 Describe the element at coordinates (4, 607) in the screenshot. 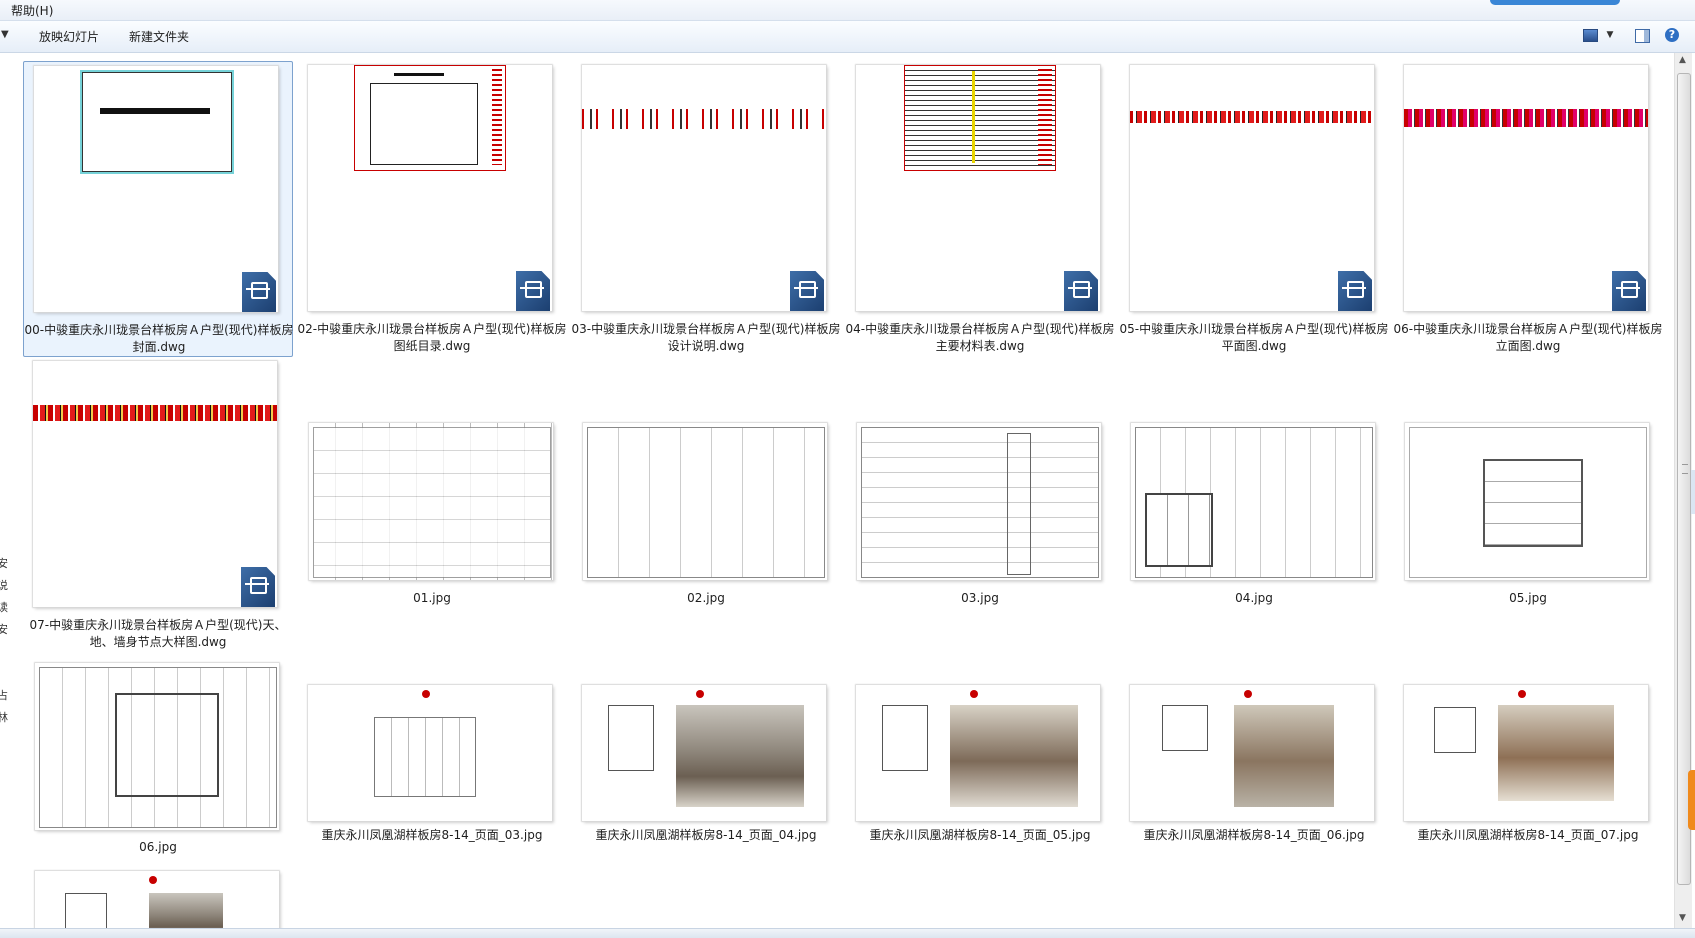

I see `nav-pane-text: 读` at that location.